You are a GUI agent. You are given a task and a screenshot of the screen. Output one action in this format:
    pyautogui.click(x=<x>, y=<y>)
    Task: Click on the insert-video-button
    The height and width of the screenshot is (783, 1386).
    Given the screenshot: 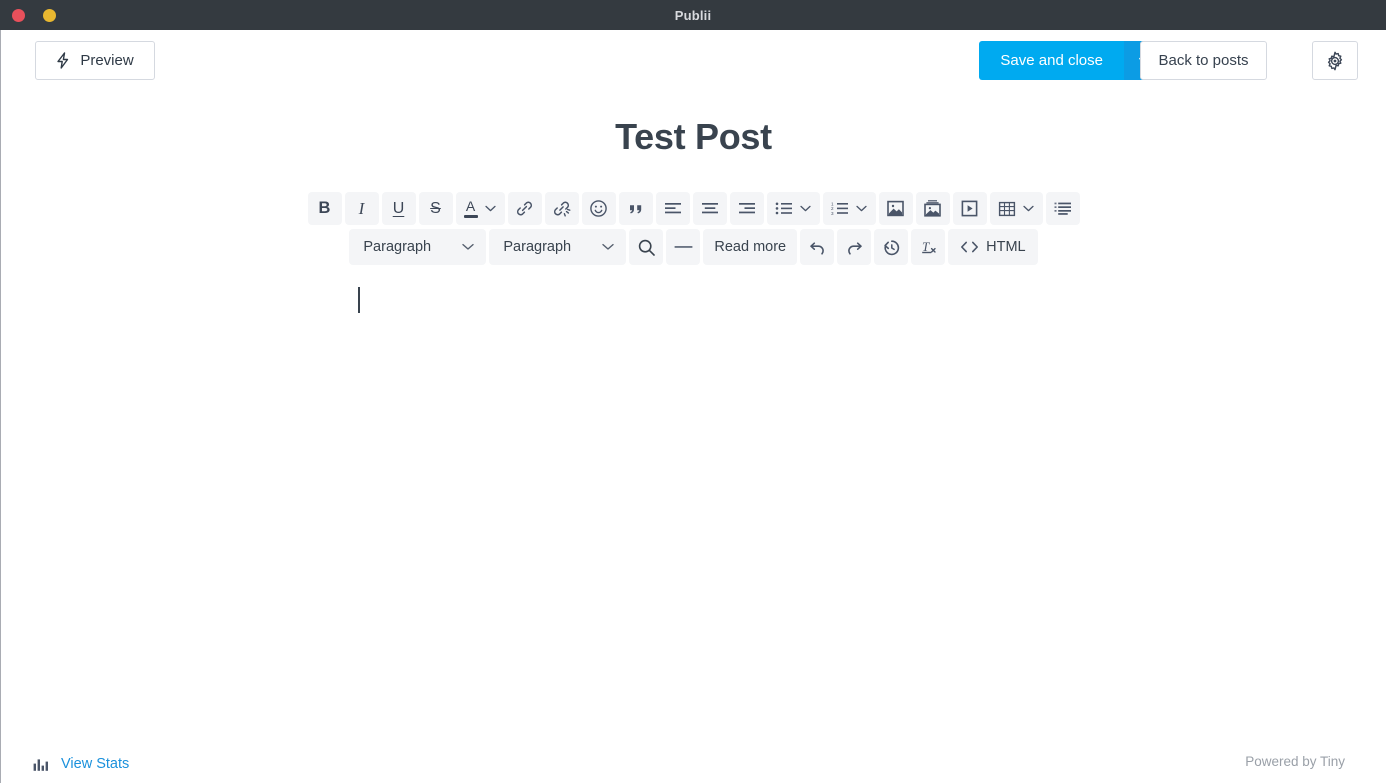 What is the action you would take?
    pyautogui.click(x=969, y=208)
    